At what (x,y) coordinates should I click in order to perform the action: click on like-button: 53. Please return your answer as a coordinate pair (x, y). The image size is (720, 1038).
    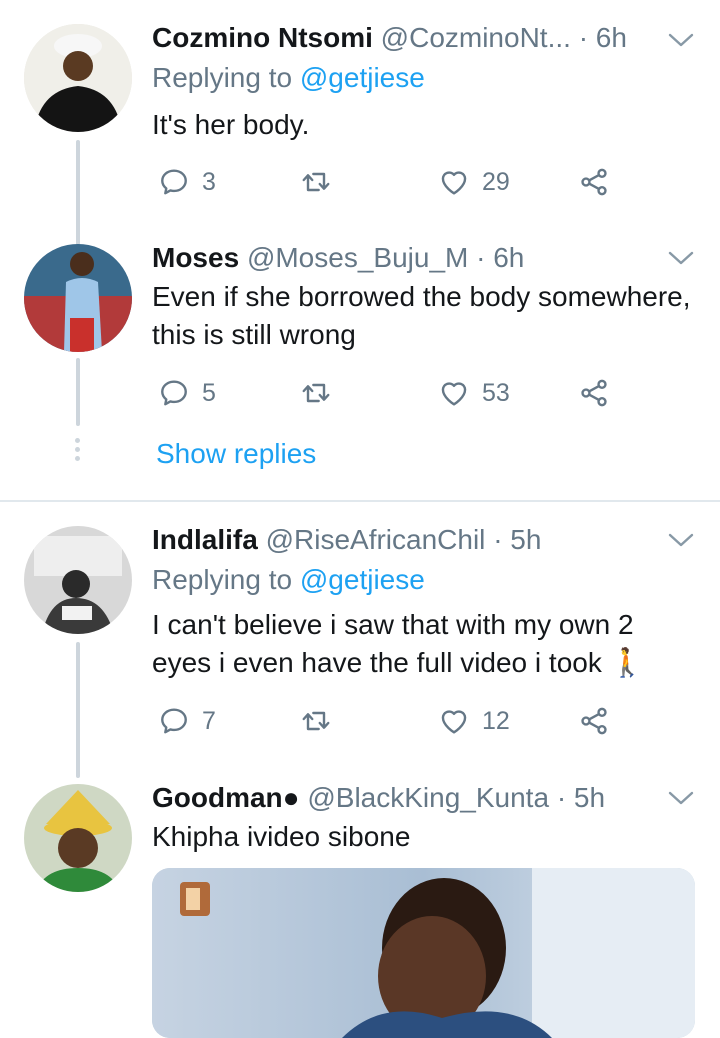
    Looking at the image, I should click on (474, 393).